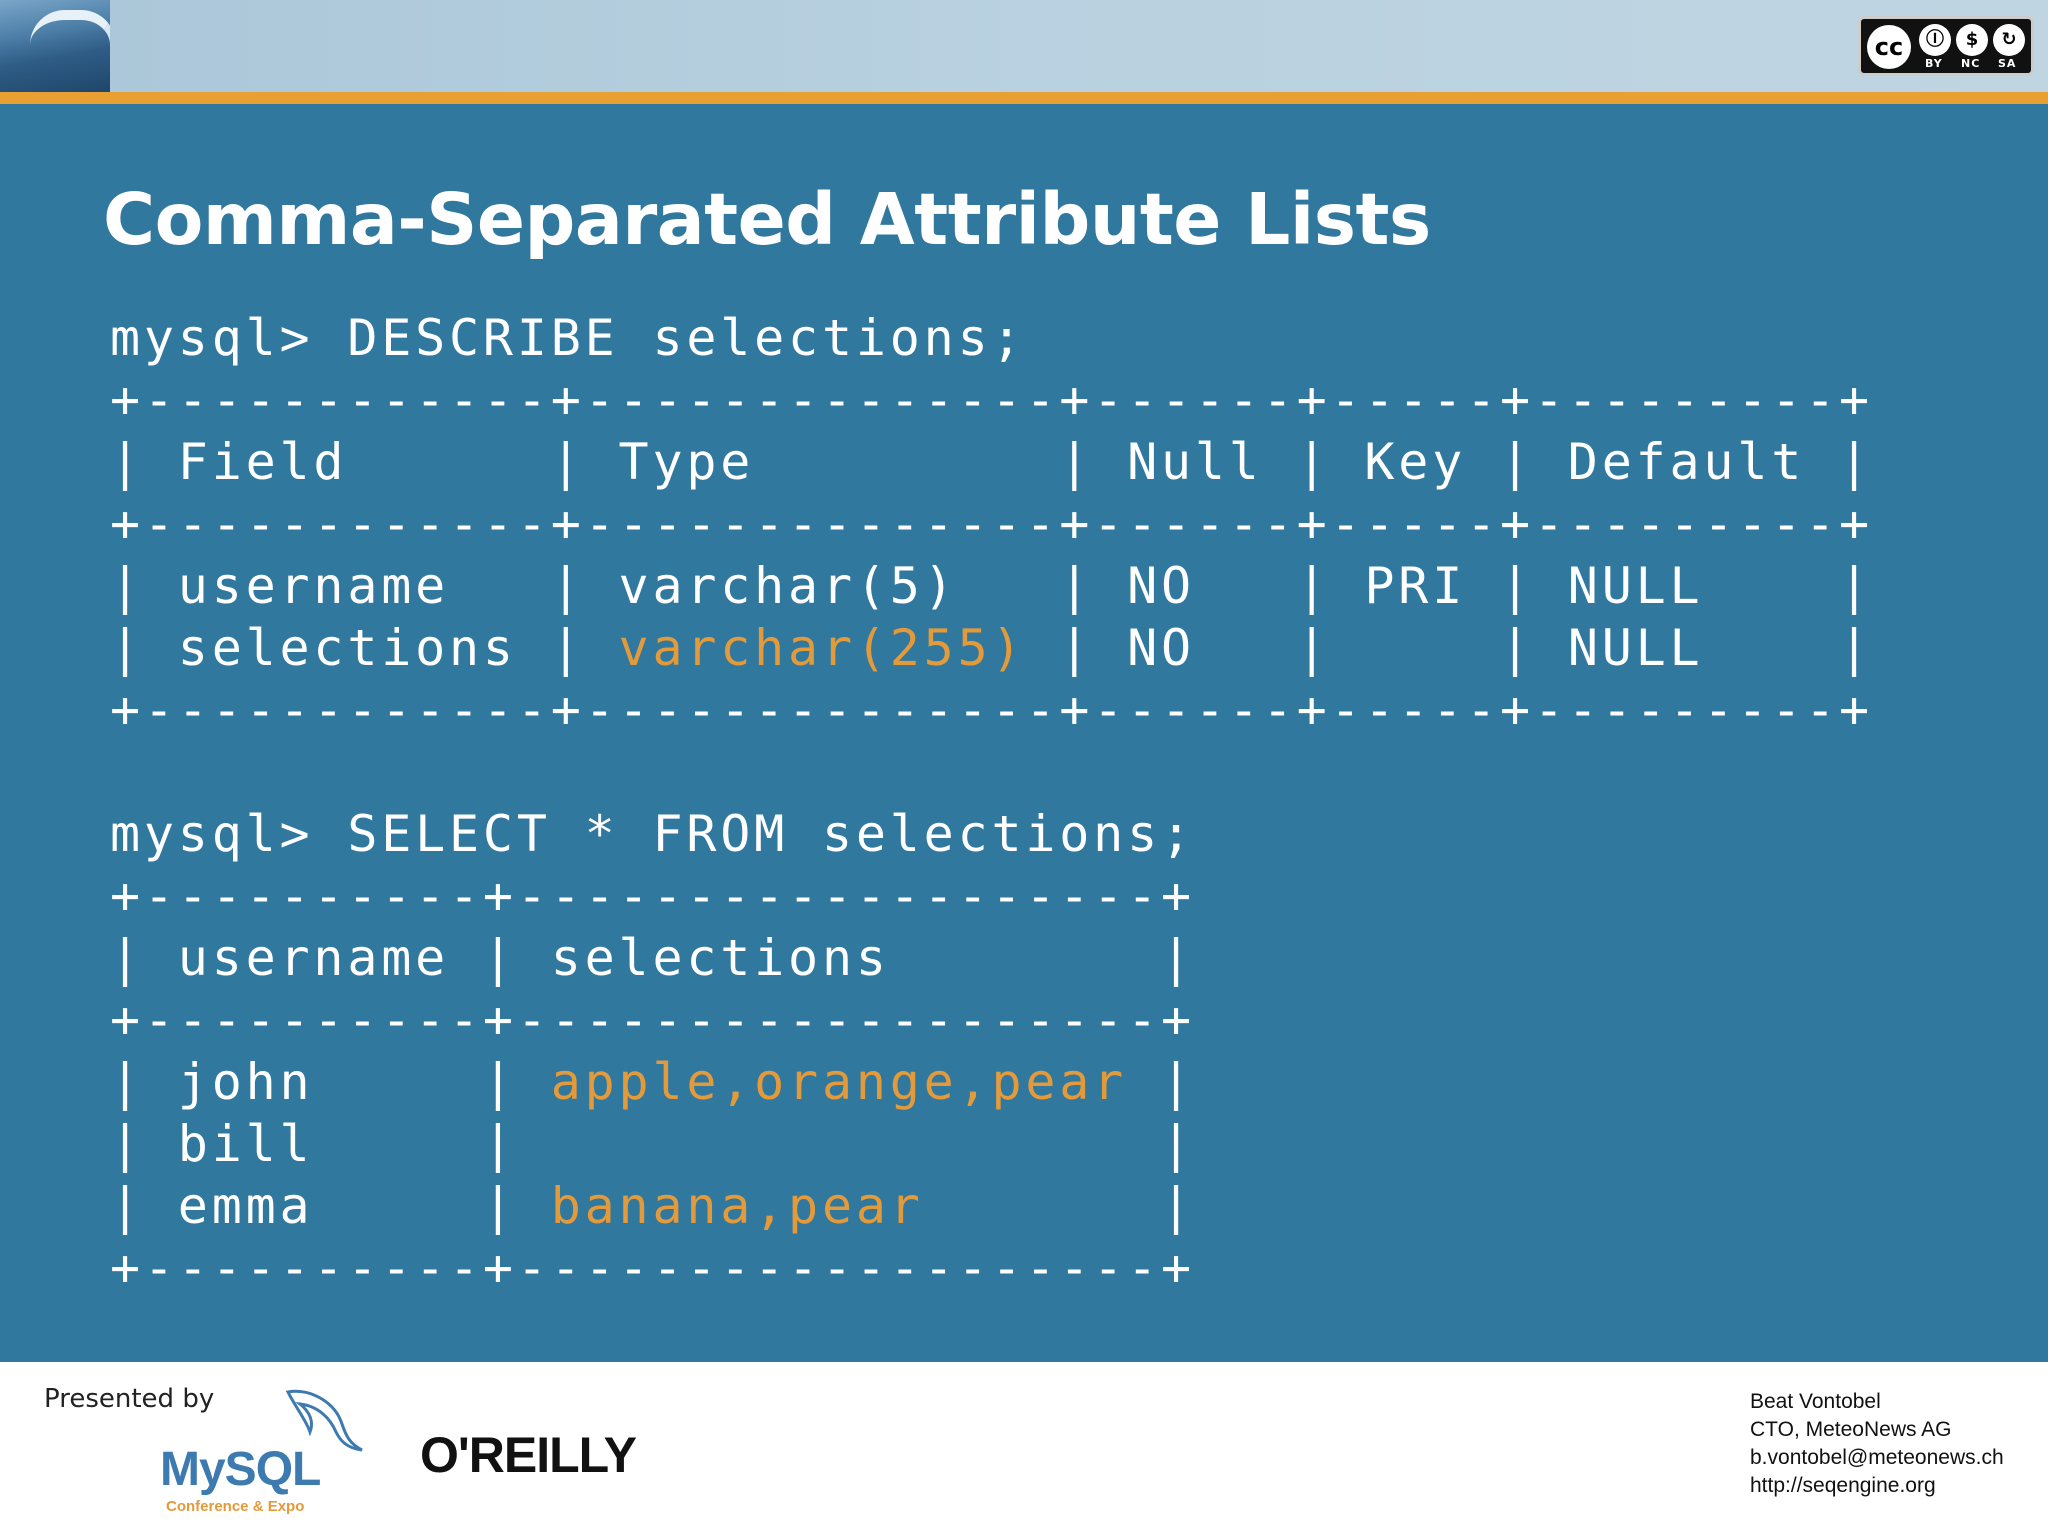 The height and width of the screenshot is (1536, 2048). I want to click on license-label-nc: NC, so click(1971, 63).